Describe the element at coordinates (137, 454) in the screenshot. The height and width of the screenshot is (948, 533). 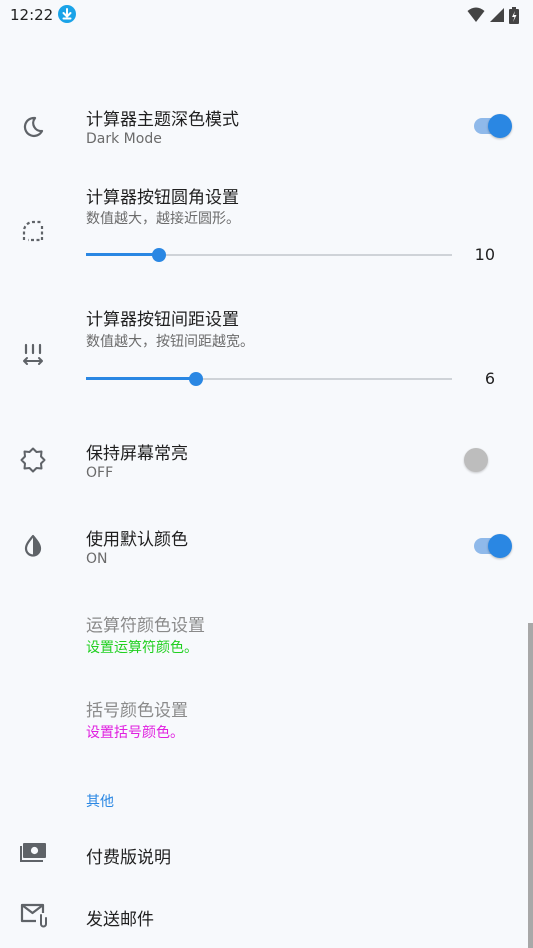
I see `keep-screen-on-title: 保持屏幕常亮` at that location.